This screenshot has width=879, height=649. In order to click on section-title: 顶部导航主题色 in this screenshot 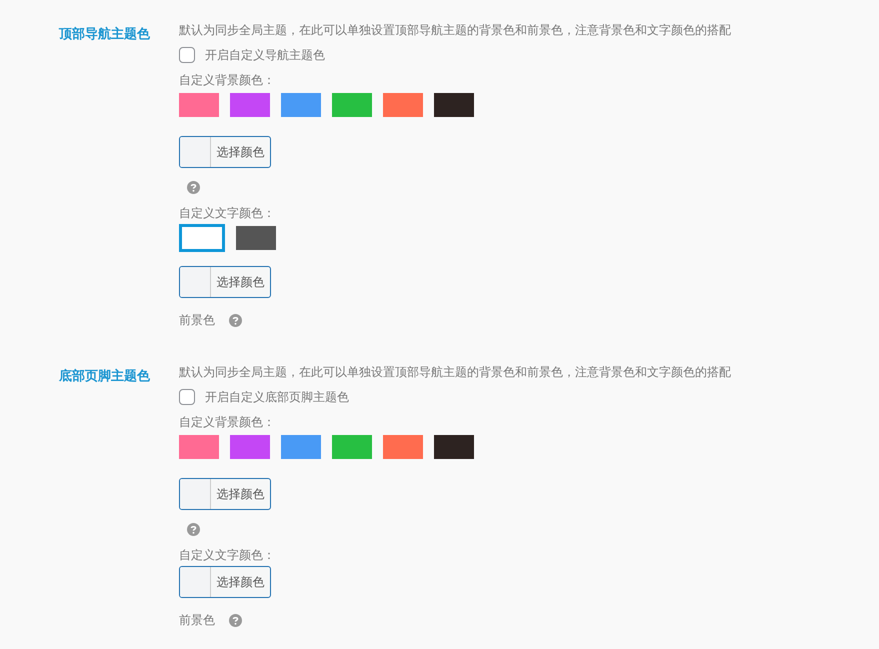, I will do `click(104, 34)`.